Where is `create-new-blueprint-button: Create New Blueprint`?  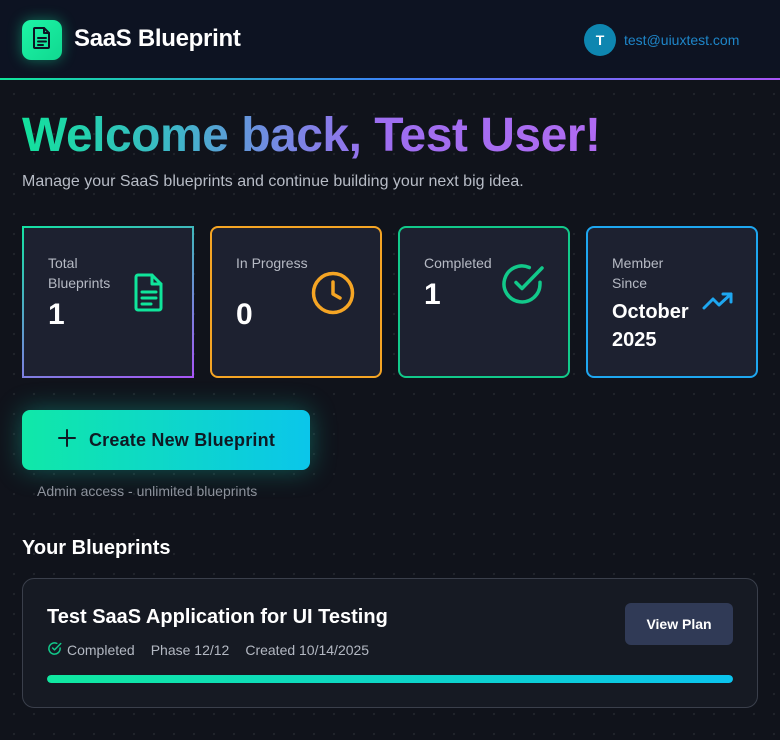
create-new-blueprint-button: Create New Blueprint is located at coordinates (166, 440).